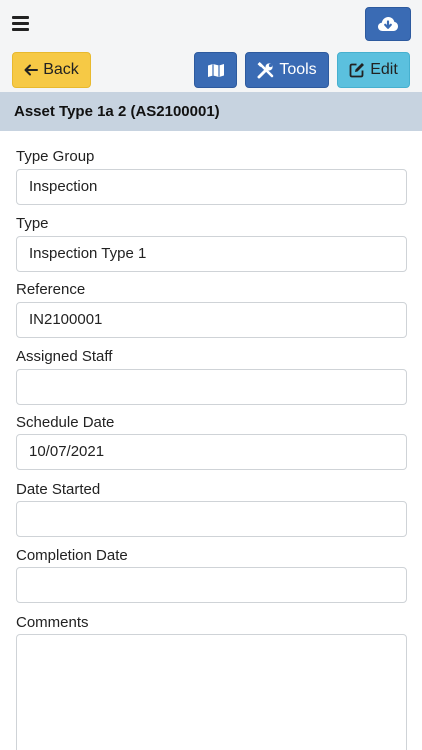 The height and width of the screenshot is (750, 422). What do you see at coordinates (265, 69) in the screenshot?
I see `tools-icon` at bounding box center [265, 69].